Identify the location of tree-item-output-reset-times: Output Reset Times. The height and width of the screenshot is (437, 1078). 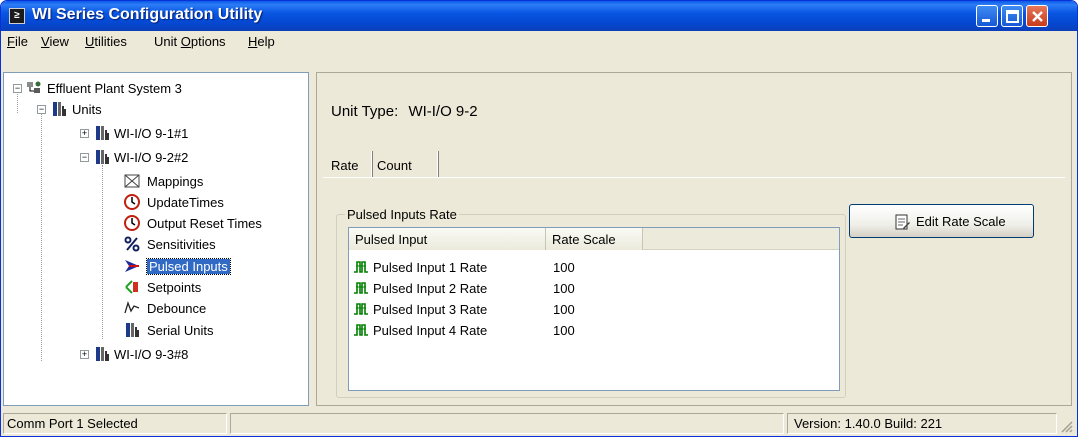
(154, 224).